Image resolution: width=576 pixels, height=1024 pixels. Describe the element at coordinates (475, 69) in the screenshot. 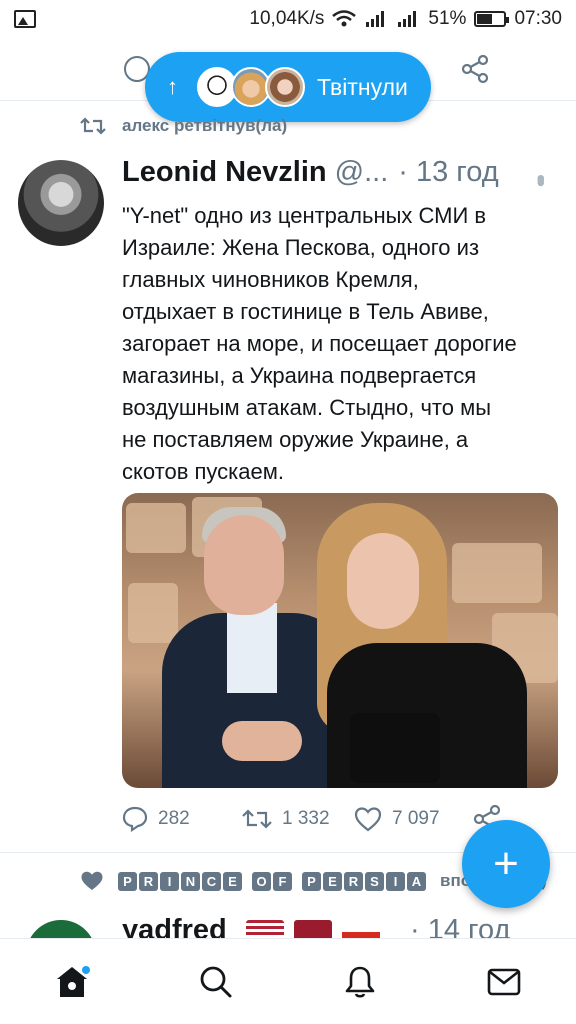

I see `share-icon` at that location.